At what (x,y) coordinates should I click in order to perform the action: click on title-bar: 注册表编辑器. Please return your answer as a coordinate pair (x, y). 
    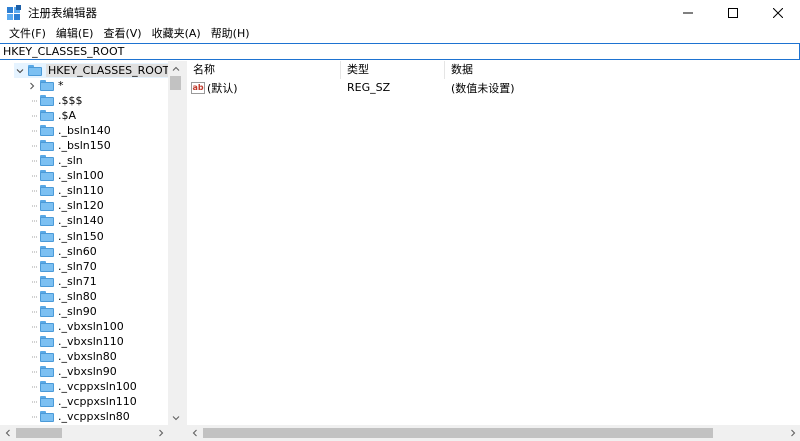
    Looking at the image, I should click on (400, 12).